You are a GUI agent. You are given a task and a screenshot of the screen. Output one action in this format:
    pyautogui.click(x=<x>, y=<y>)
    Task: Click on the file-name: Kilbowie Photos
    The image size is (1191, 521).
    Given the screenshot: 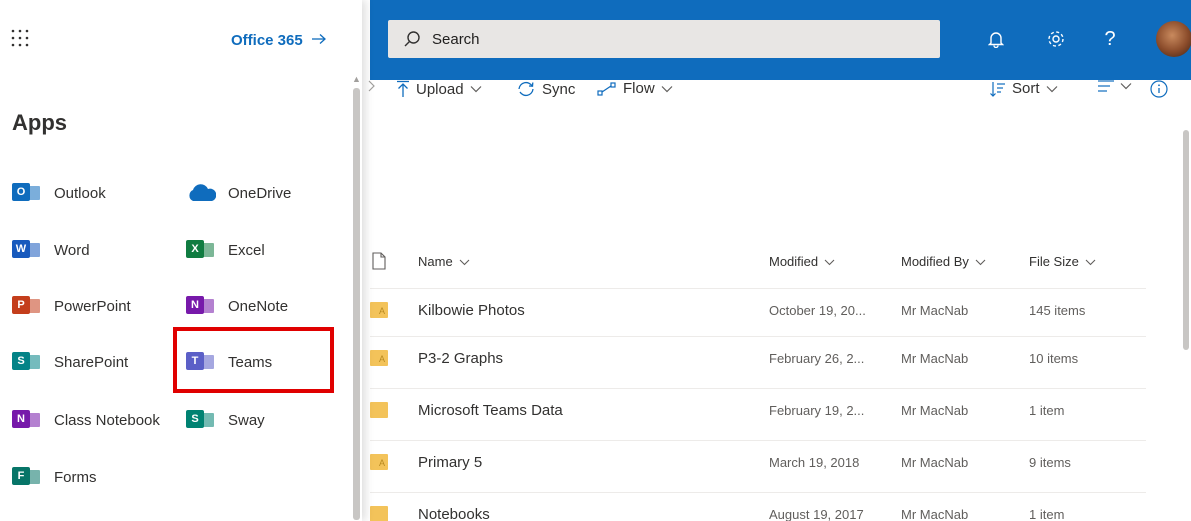 What is the action you would take?
    pyautogui.click(x=471, y=310)
    